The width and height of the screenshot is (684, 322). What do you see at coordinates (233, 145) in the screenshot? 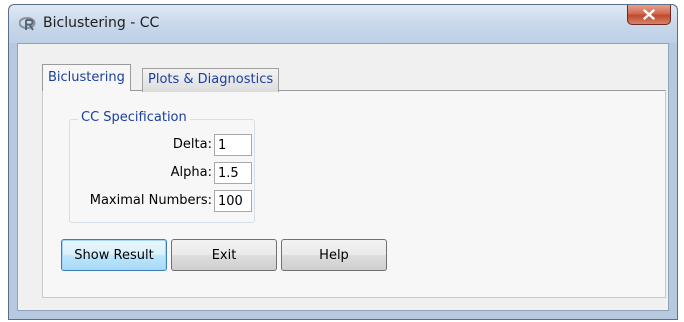
I see `delta-input` at bounding box center [233, 145].